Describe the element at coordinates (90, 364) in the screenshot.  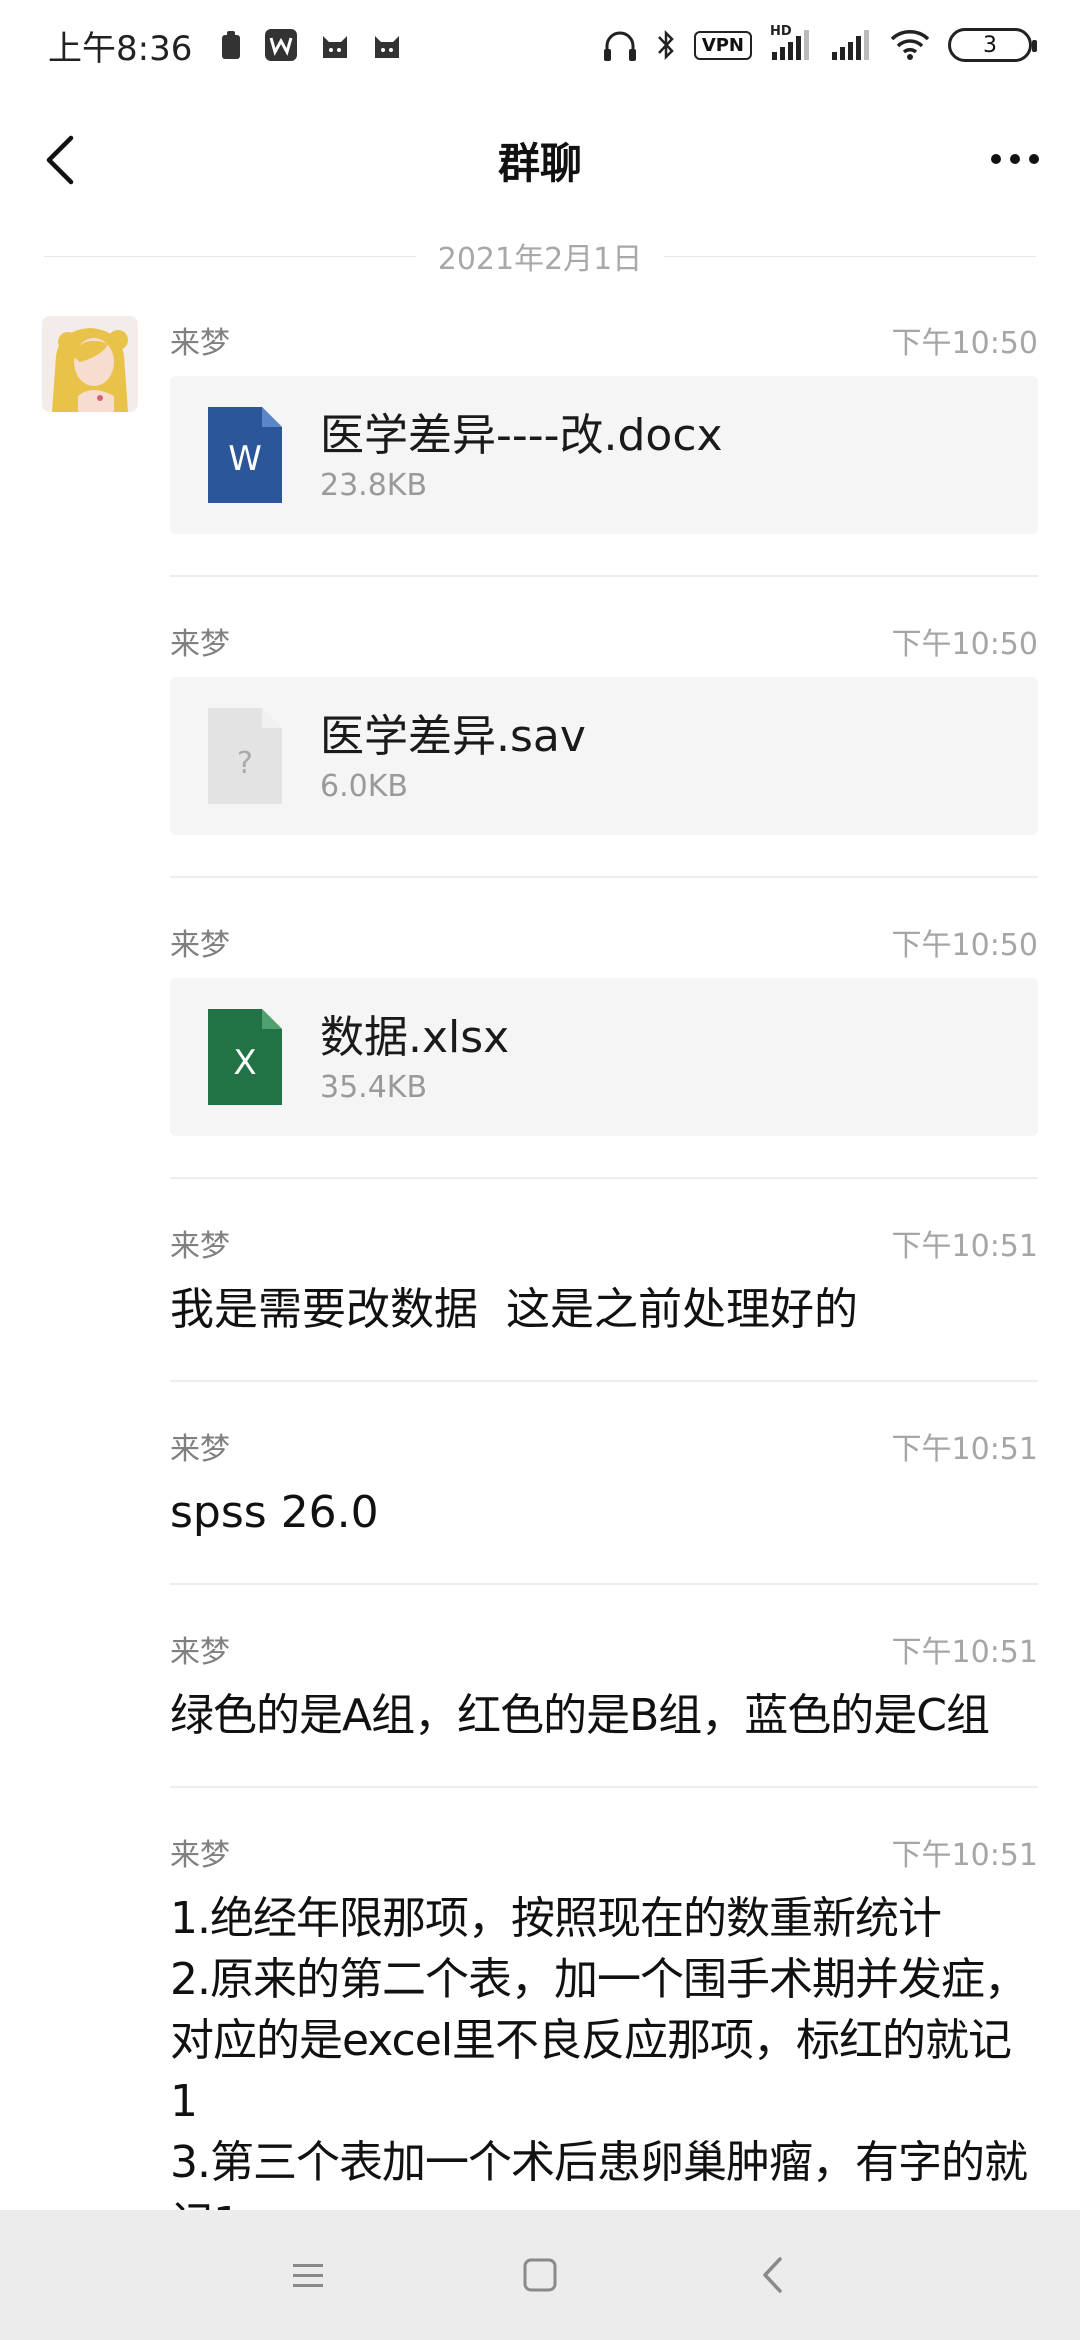
I see `avatar` at that location.